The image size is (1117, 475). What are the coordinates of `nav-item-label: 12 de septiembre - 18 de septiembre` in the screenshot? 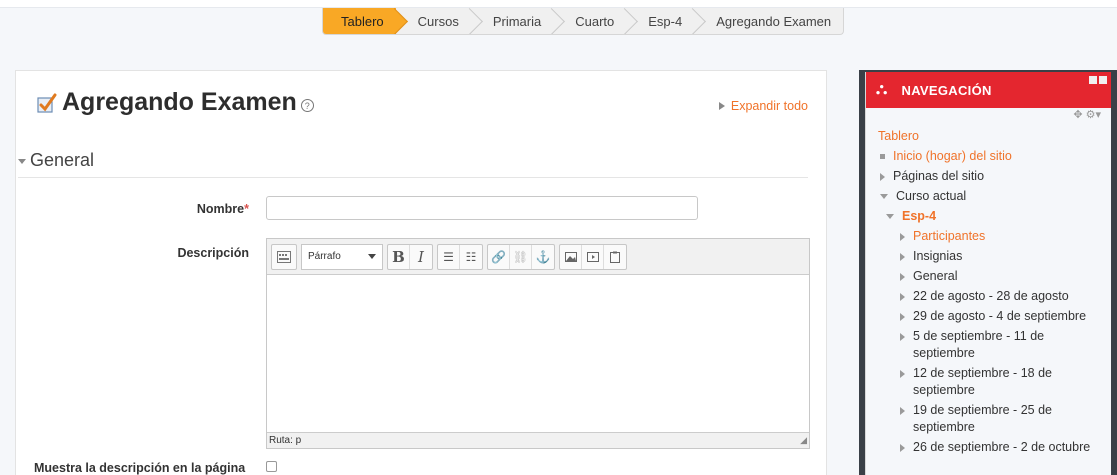 It's located at (982, 381).